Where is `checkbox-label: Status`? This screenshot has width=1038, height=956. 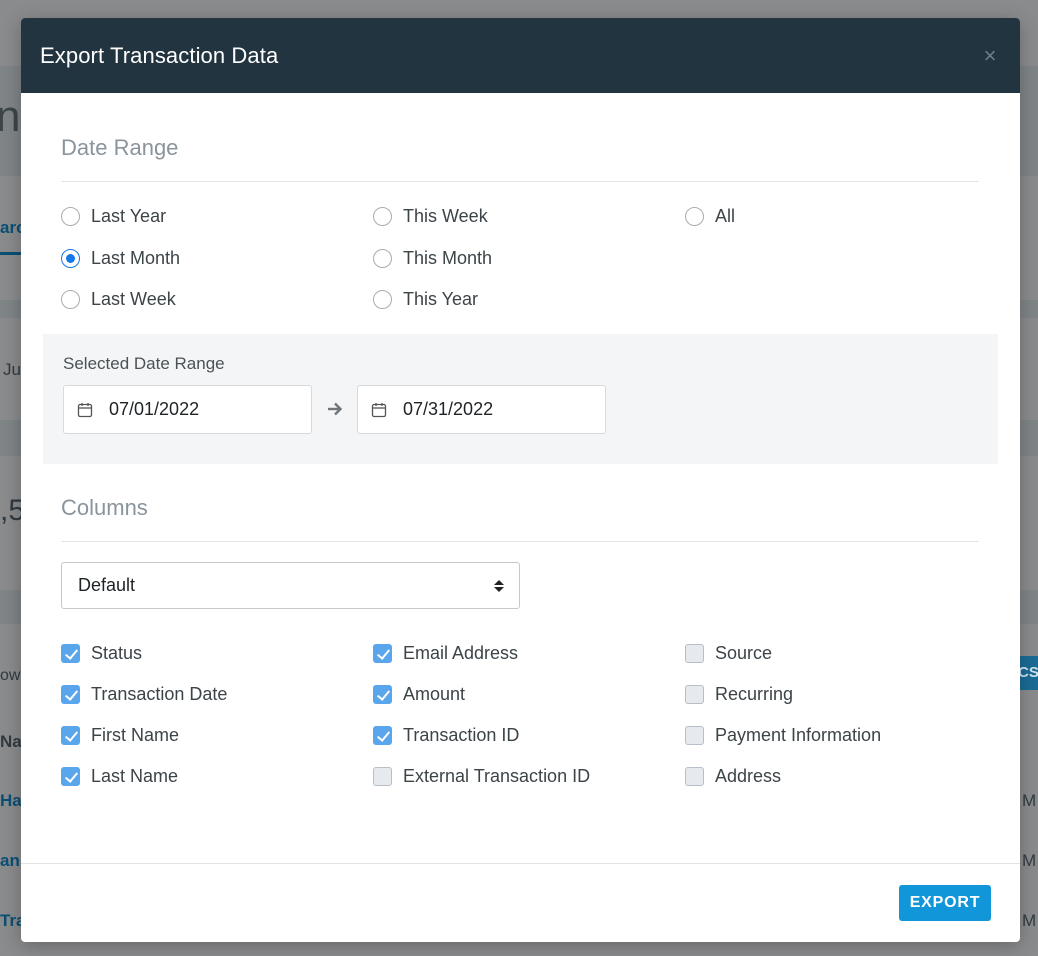 checkbox-label: Status is located at coordinates (117, 653).